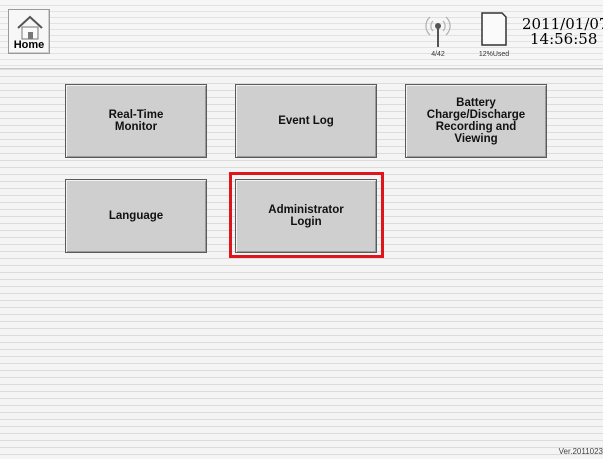 Image resolution: width=603 pixels, height=459 pixels. What do you see at coordinates (306, 121) in the screenshot?
I see `event-log-button: Event Log` at bounding box center [306, 121].